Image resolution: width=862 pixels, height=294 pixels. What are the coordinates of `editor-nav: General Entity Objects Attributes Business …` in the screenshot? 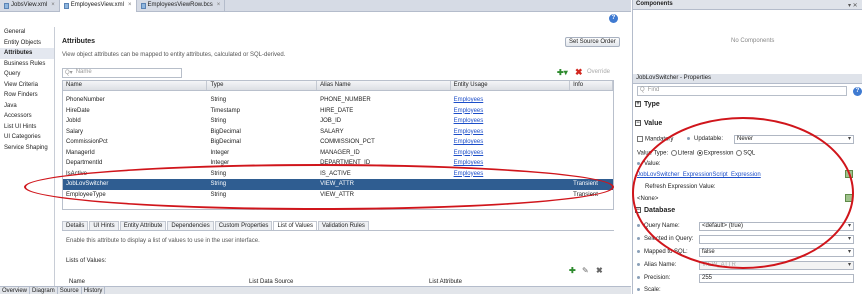 It's located at (27, 157).